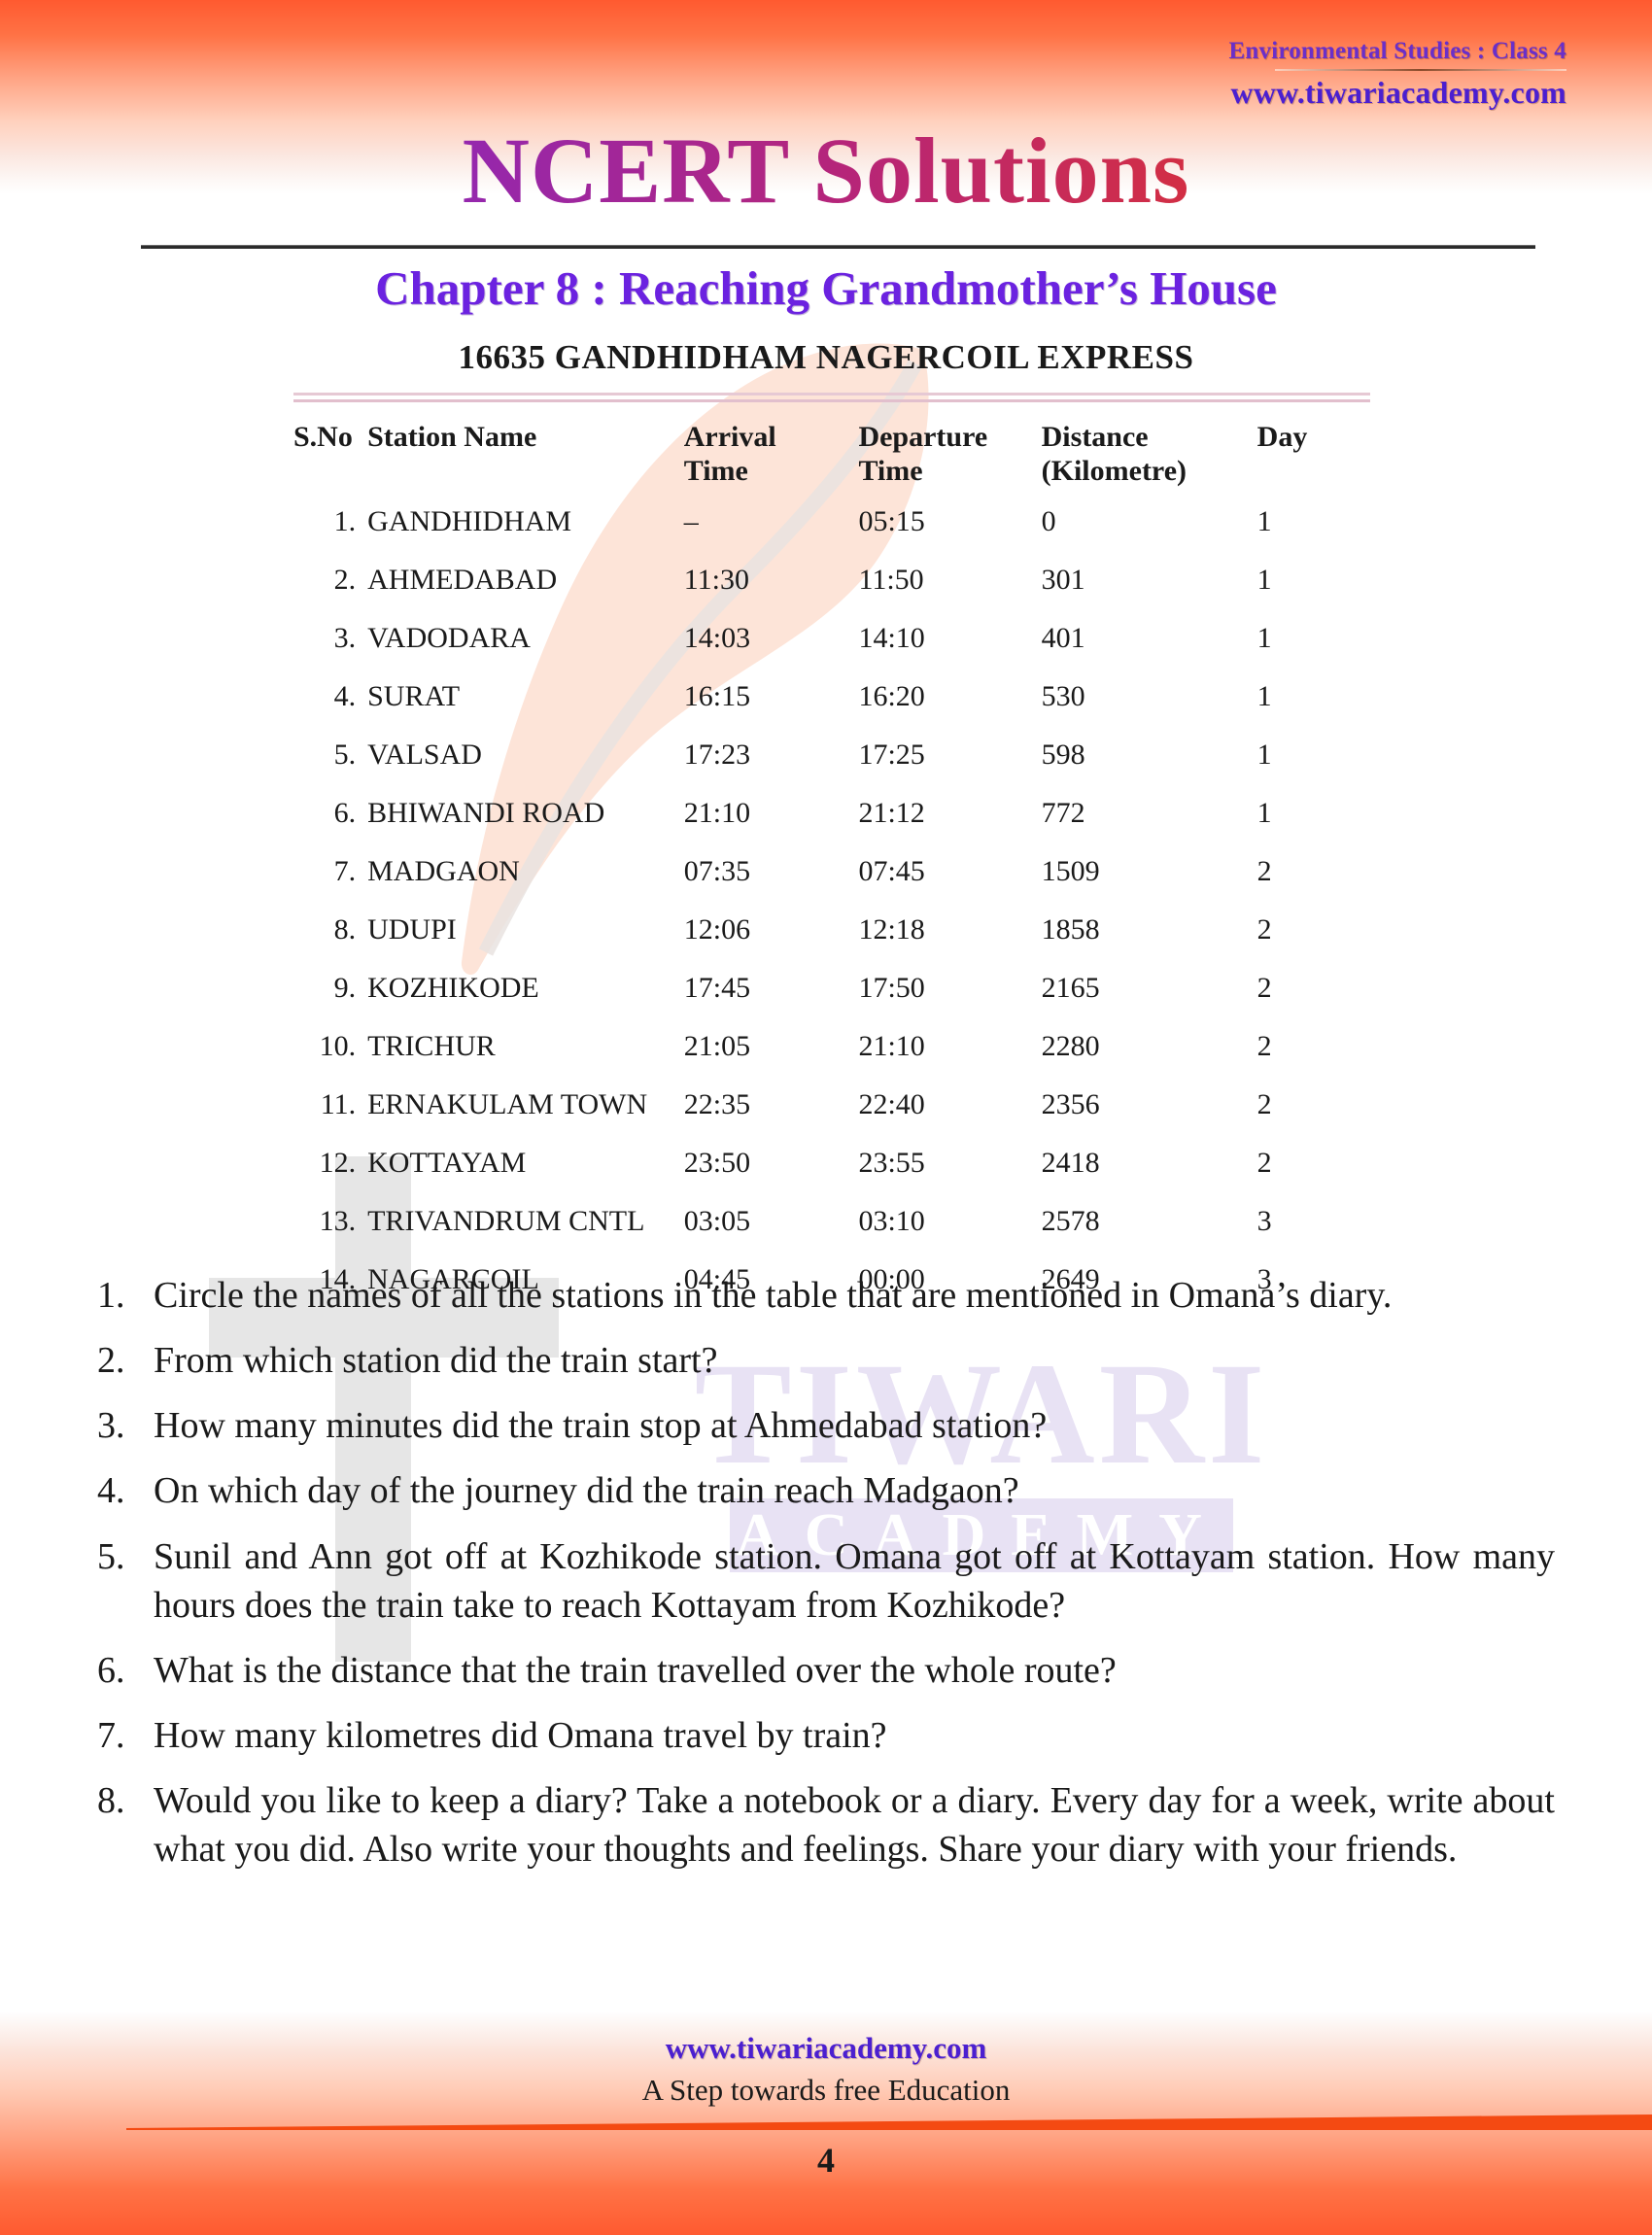 The width and height of the screenshot is (1652, 2235). I want to click on station-name: MADGAON, so click(444, 870).